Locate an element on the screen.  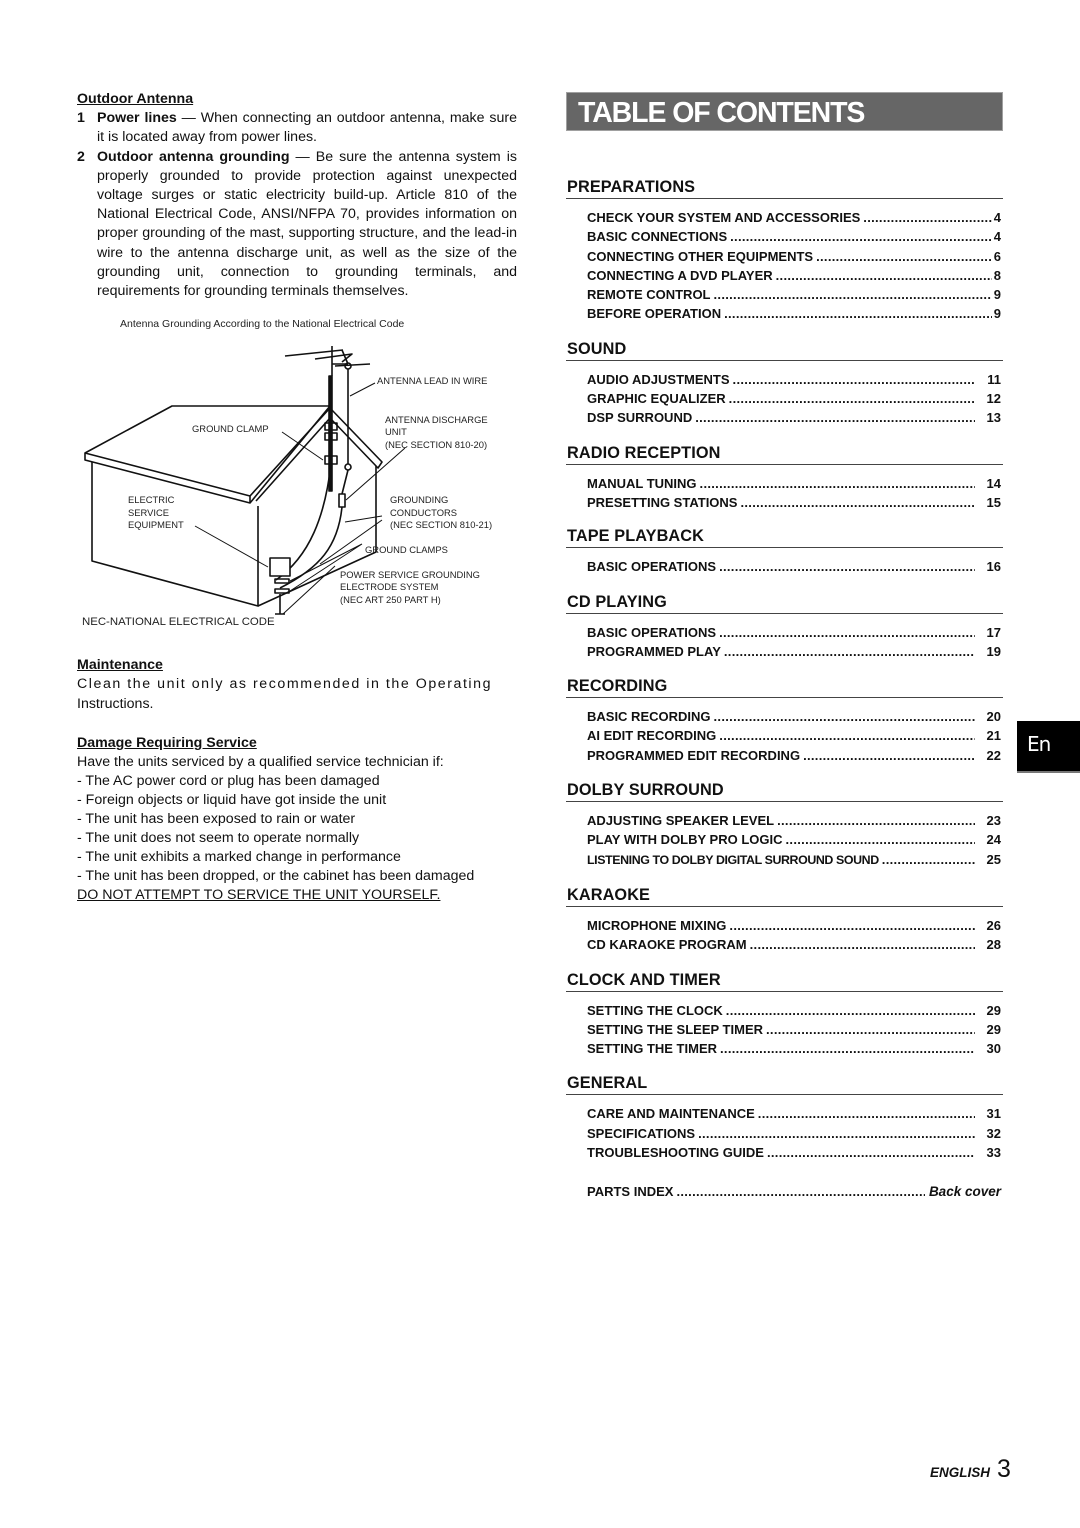
electric-service-box is located at coordinates (280, 567).